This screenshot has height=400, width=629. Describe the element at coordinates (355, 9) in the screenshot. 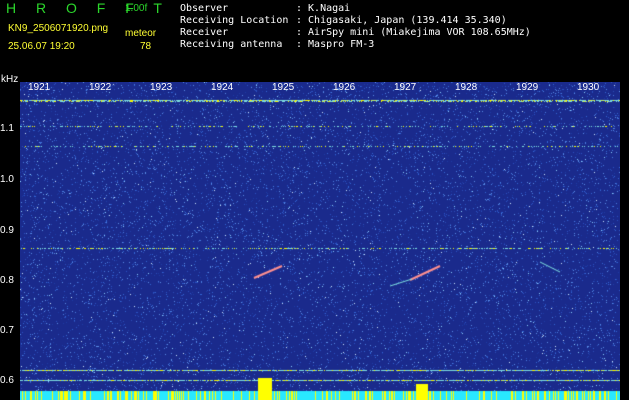

I see `info-row-observer: Observer : K.Nagai` at that location.